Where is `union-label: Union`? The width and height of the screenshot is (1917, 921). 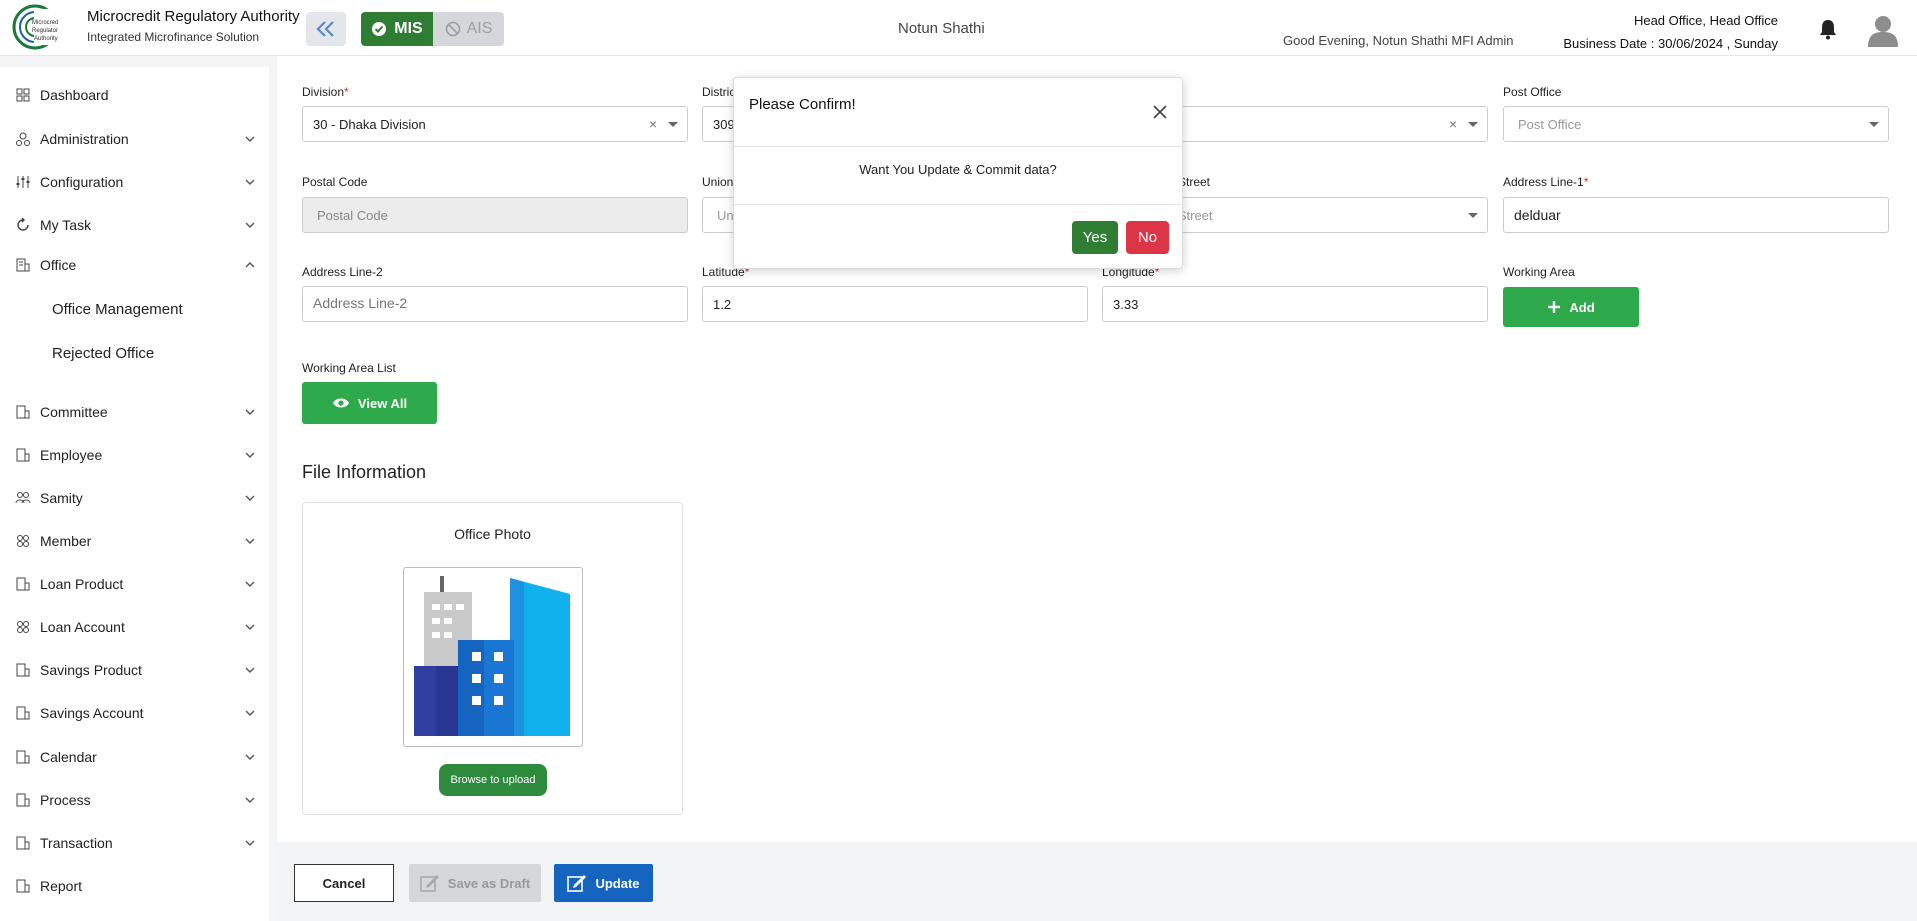
union-label: Union is located at coordinates (718, 182).